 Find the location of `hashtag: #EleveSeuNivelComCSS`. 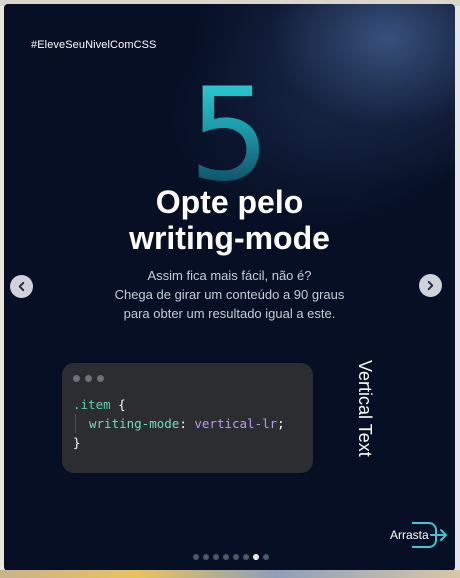

hashtag: #EleveSeuNivelComCSS is located at coordinates (94, 45).